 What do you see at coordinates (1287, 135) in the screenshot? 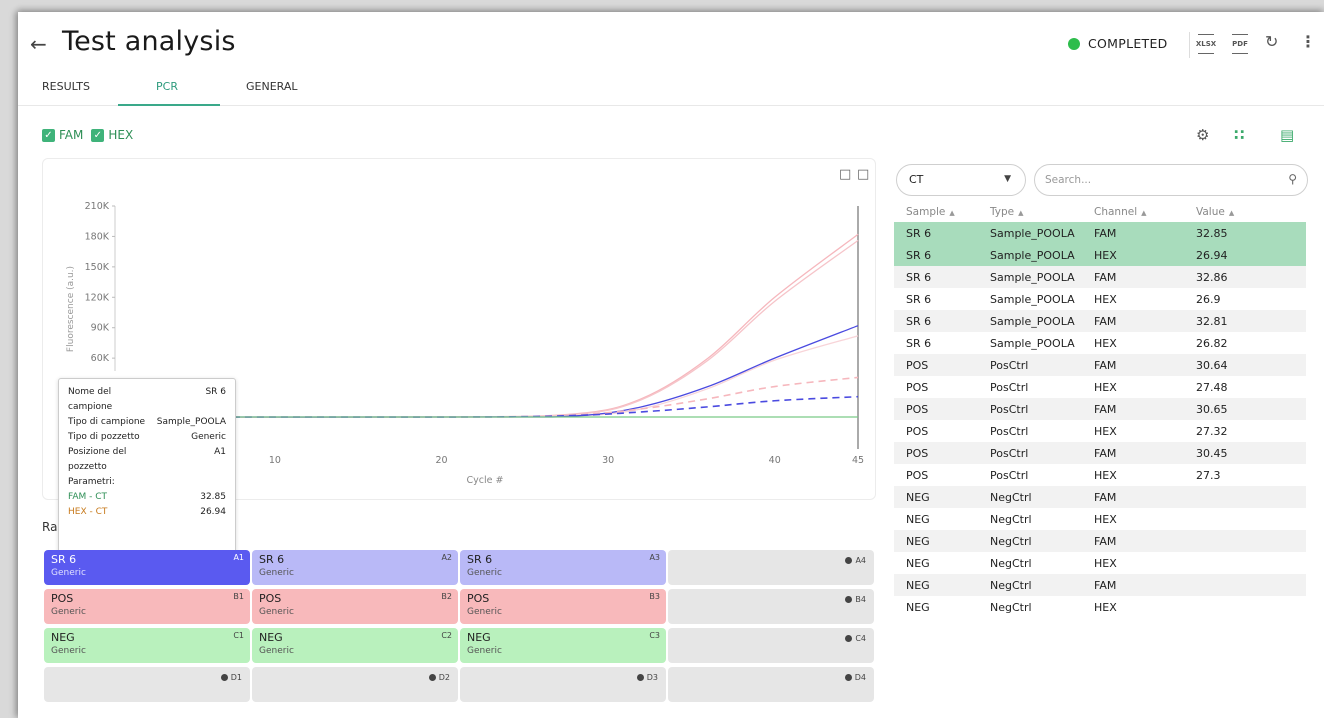
I see `table-view-icon: ▤` at bounding box center [1287, 135].